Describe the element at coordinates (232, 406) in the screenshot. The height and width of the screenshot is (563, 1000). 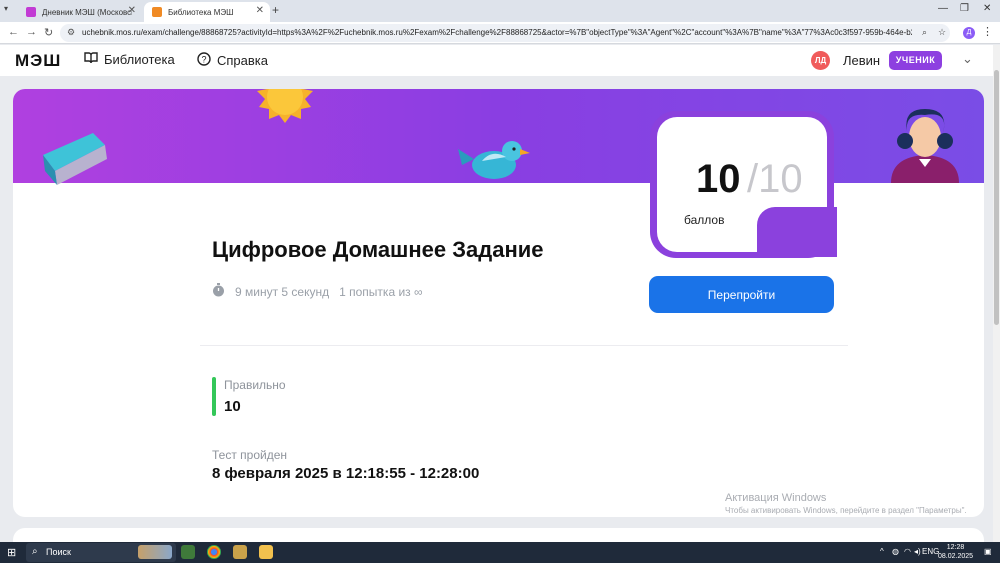
I see `correct-value: 10` at that location.